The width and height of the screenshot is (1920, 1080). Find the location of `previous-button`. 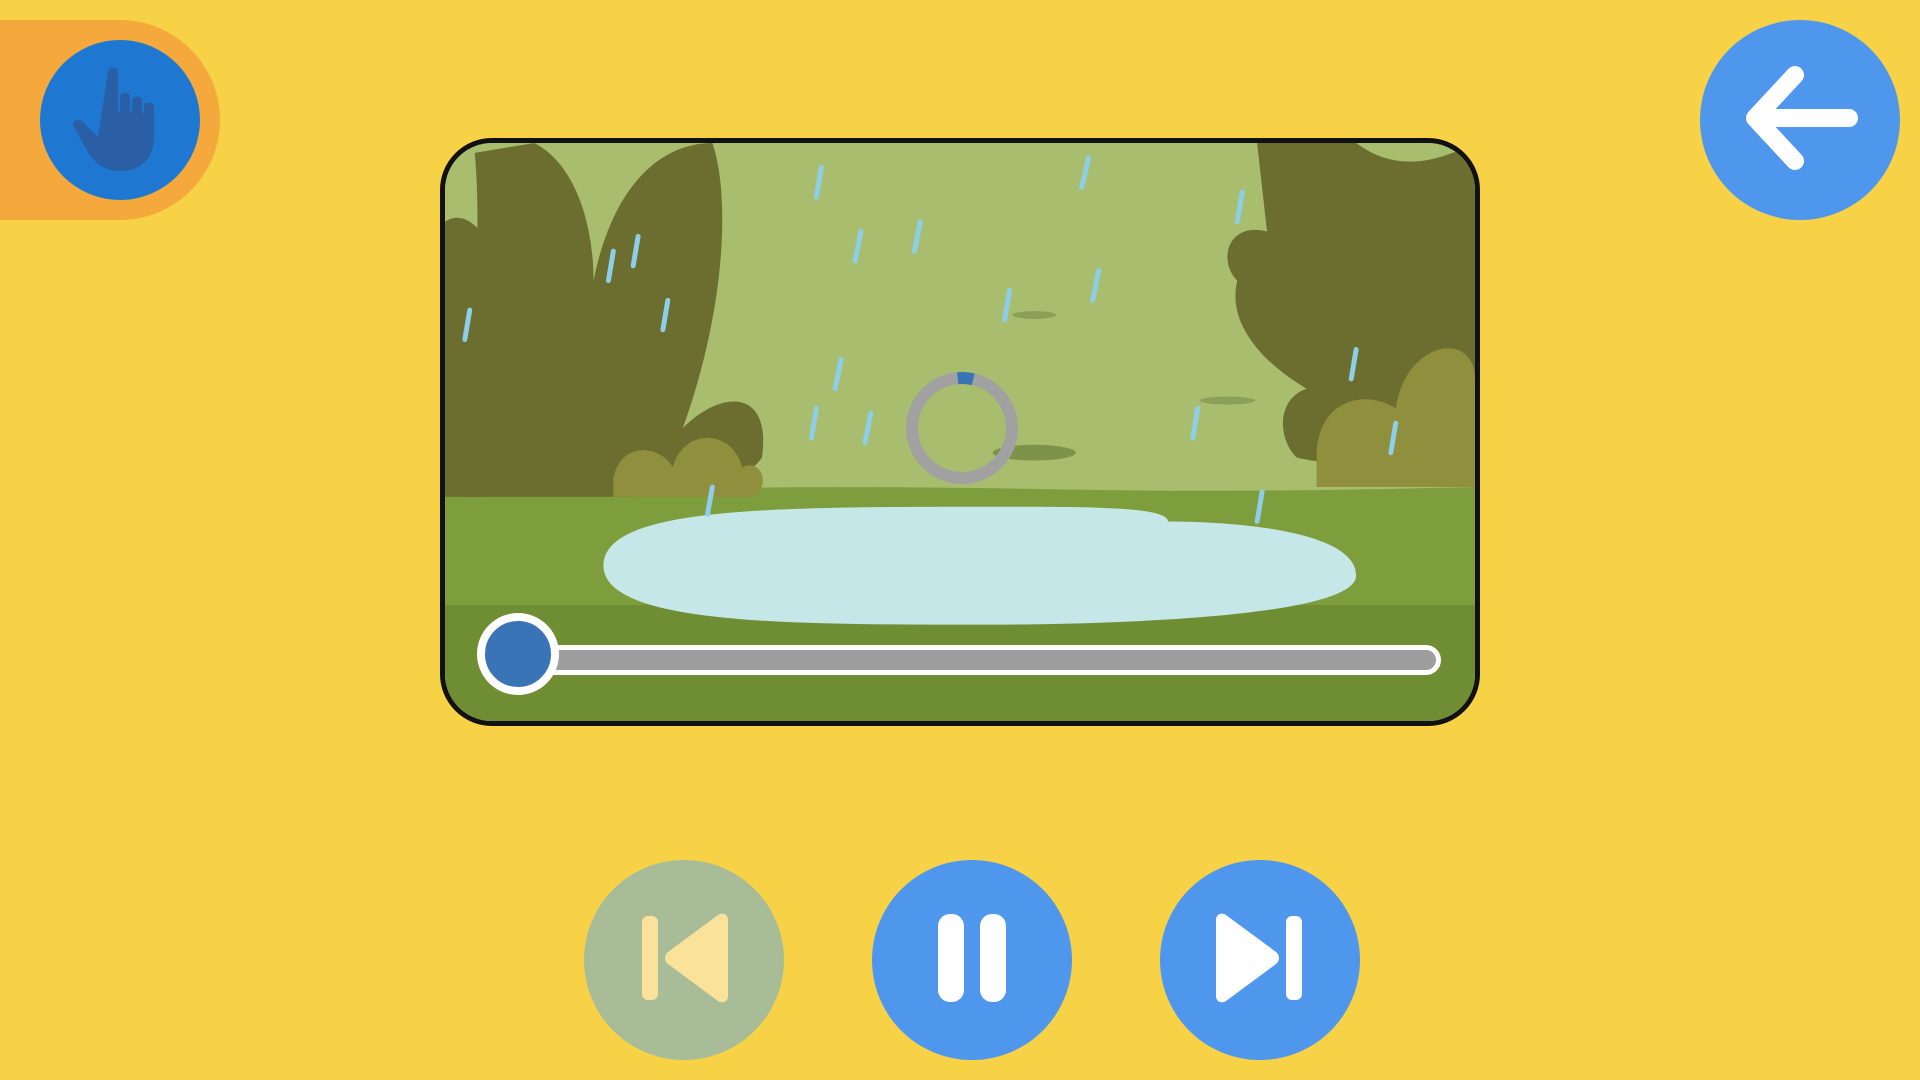

previous-button is located at coordinates (684, 960).